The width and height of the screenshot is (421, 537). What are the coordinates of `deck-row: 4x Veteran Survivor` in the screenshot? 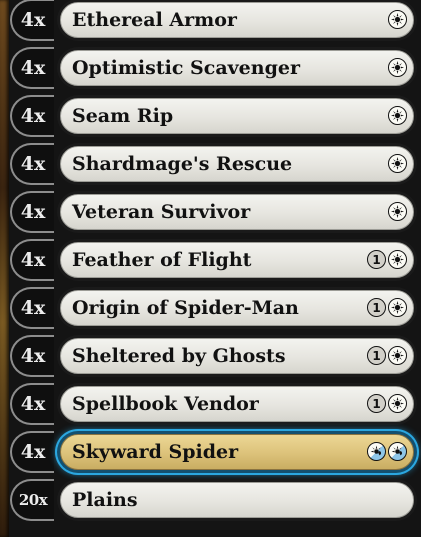 It's located at (215, 212).